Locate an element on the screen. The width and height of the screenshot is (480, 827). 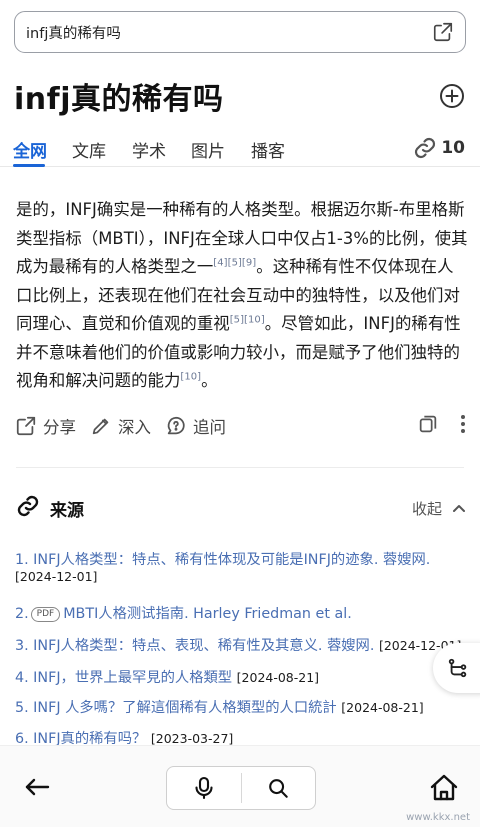
flow-icon is located at coordinates (457, 668).